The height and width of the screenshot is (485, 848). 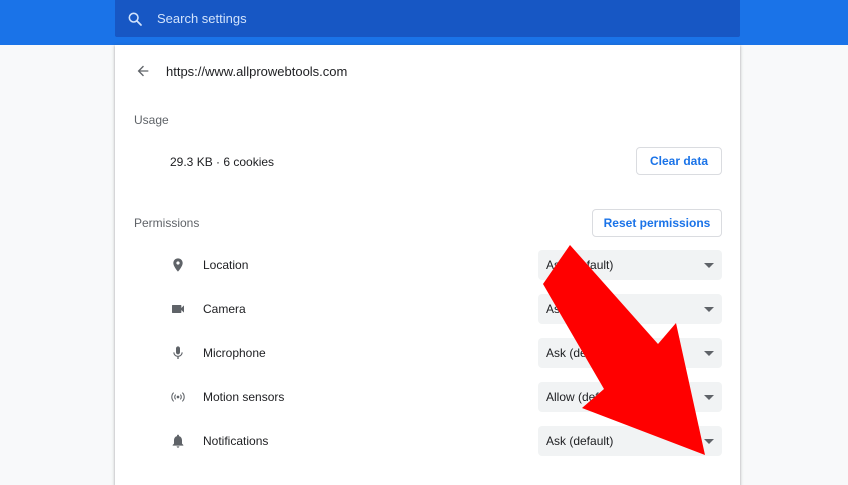 I want to click on permission-row-camera: Camera Ask (default), so click(x=427, y=309).